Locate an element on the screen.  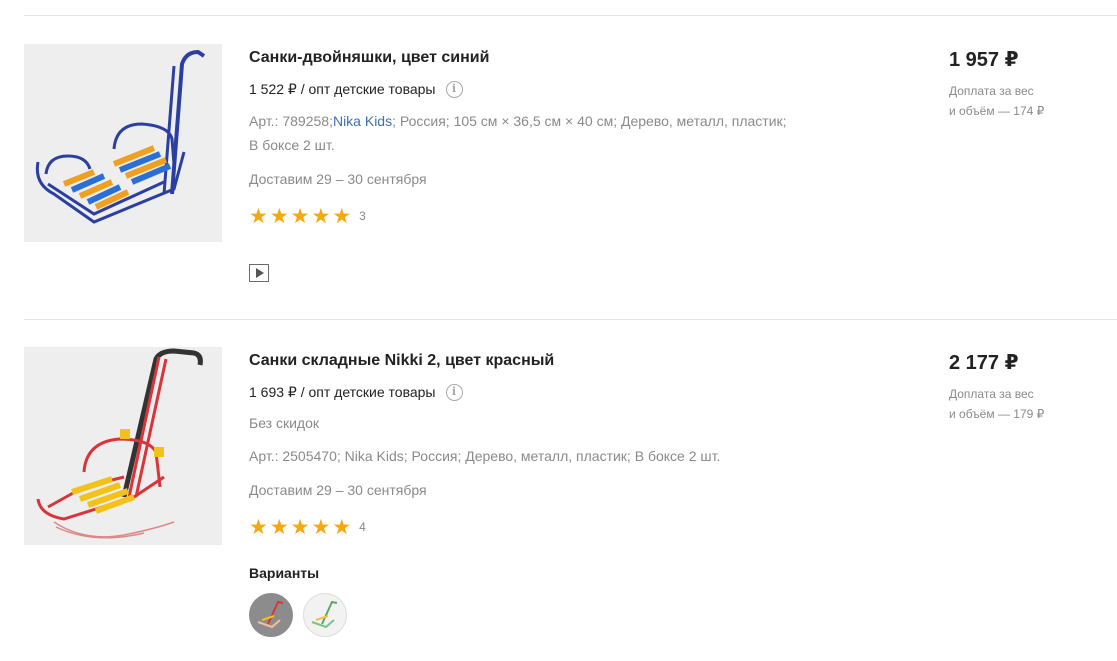
variant-swatch-red is located at coordinates (271, 615).